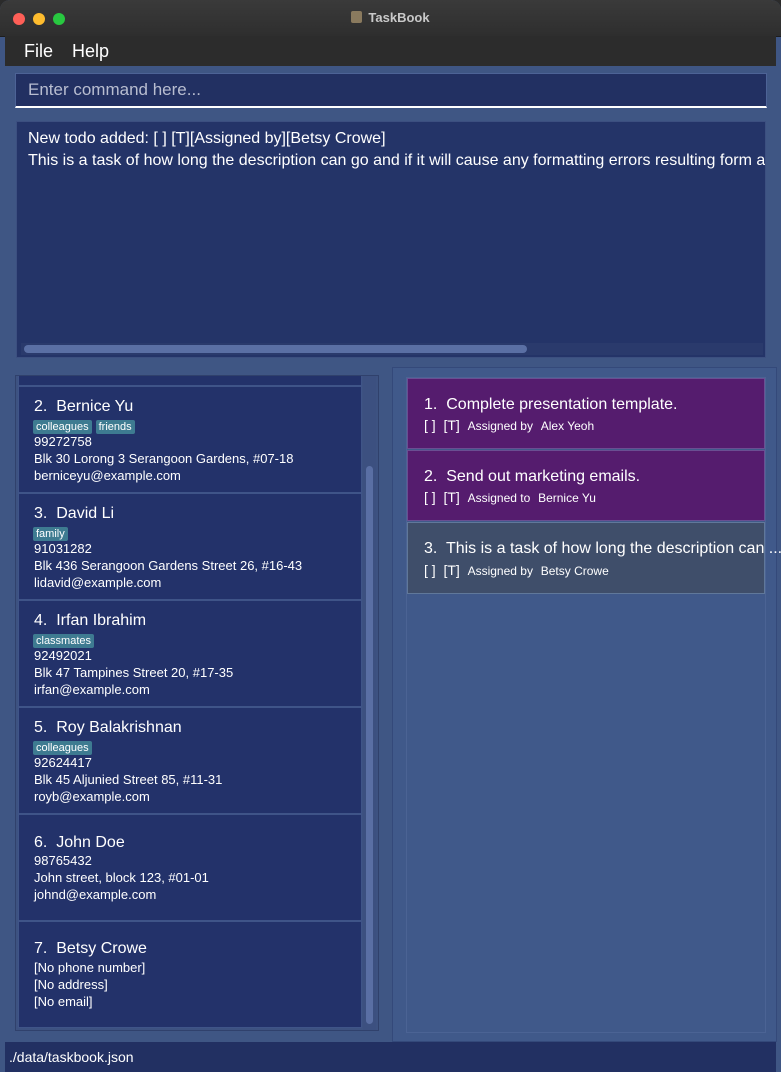 The height and width of the screenshot is (1072, 781). Describe the element at coordinates (63, 655) in the screenshot. I see `person-phone: 92492021` at that location.